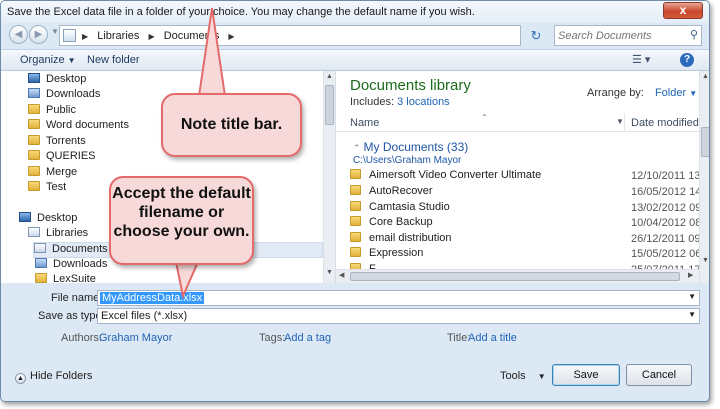  What do you see at coordinates (67, 233) in the screenshot?
I see `nav-item-label: Libraries` at bounding box center [67, 233].